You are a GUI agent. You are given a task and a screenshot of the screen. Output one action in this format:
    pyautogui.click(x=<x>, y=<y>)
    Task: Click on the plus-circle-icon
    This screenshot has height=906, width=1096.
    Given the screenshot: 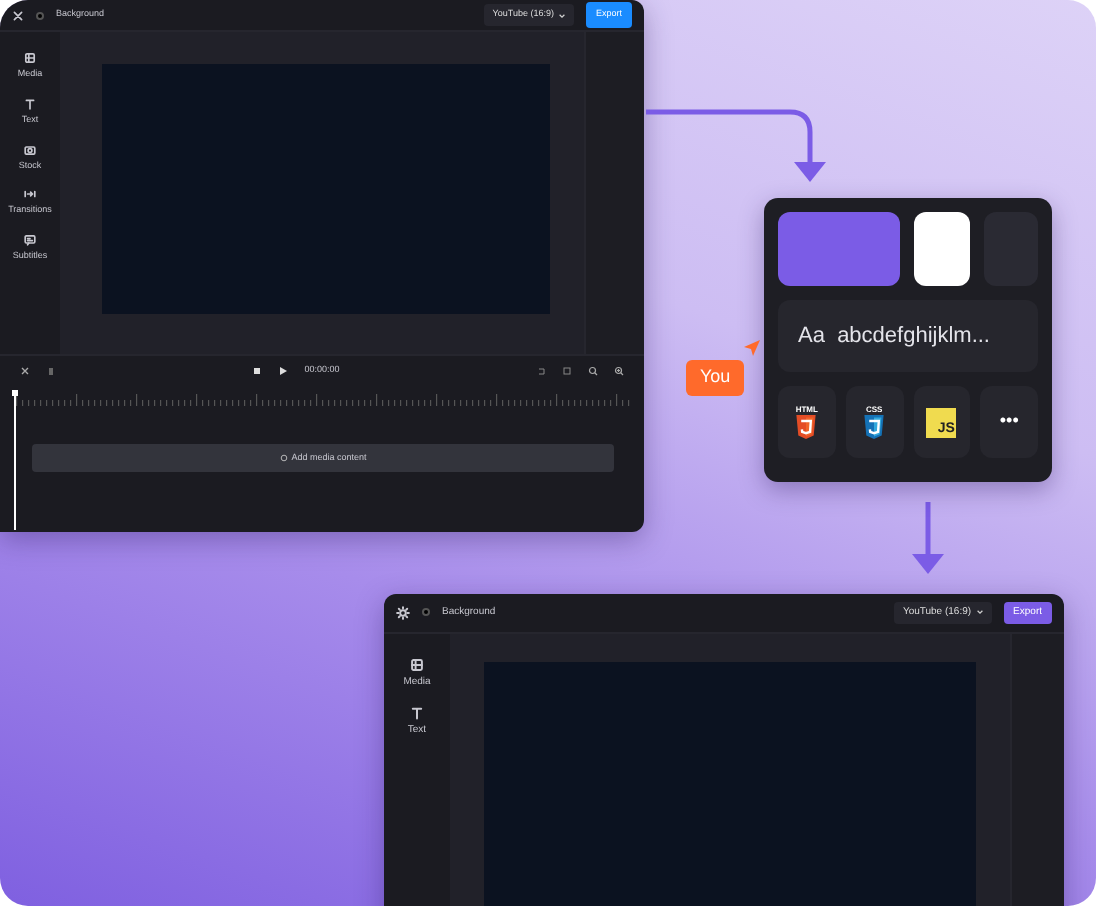 What is the action you would take?
    pyautogui.click(x=283, y=458)
    